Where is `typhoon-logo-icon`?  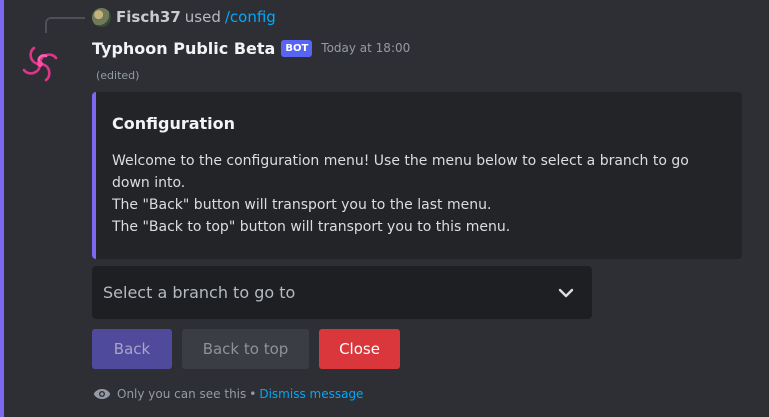
typhoon-logo-icon is located at coordinates (40, 64).